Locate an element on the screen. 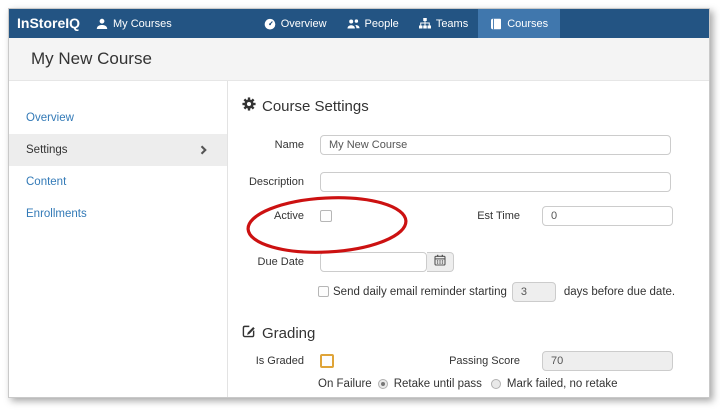 The width and height of the screenshot is (720, 418). mark-failed-radio is located at coordinates (495, 384).